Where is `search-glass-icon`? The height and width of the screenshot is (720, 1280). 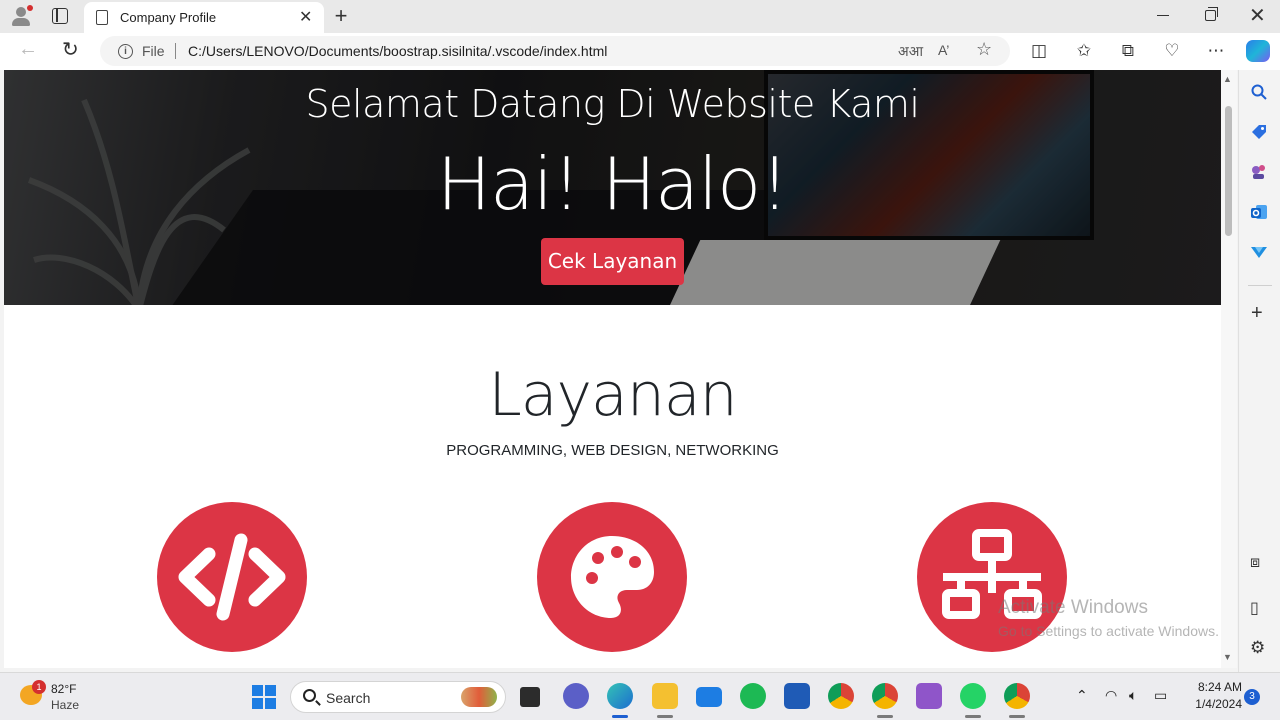
search-glass-icon is located at coordinates (309, 695).